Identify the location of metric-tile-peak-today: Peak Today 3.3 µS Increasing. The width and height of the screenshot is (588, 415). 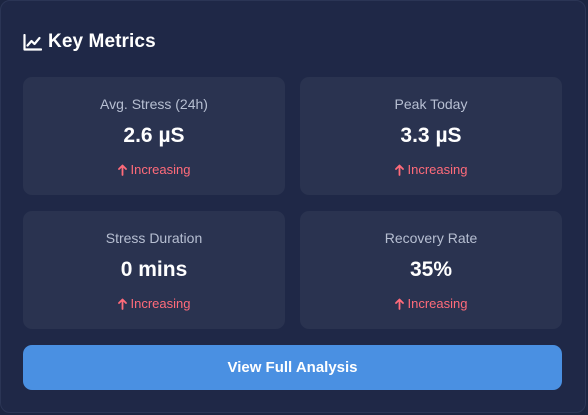
(431, 136).